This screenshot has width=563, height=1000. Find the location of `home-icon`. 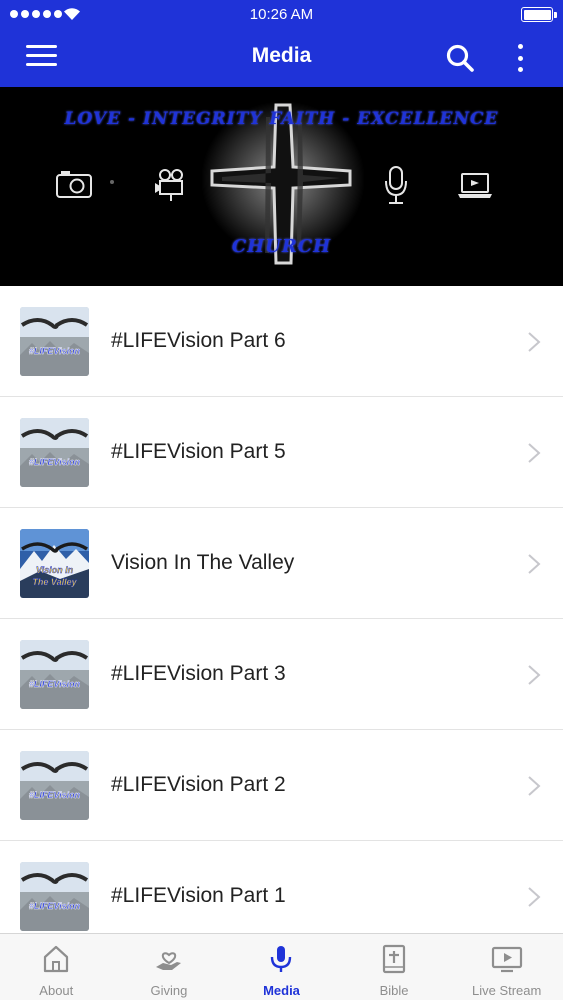

home-icon is located at coordinates (56, 959).